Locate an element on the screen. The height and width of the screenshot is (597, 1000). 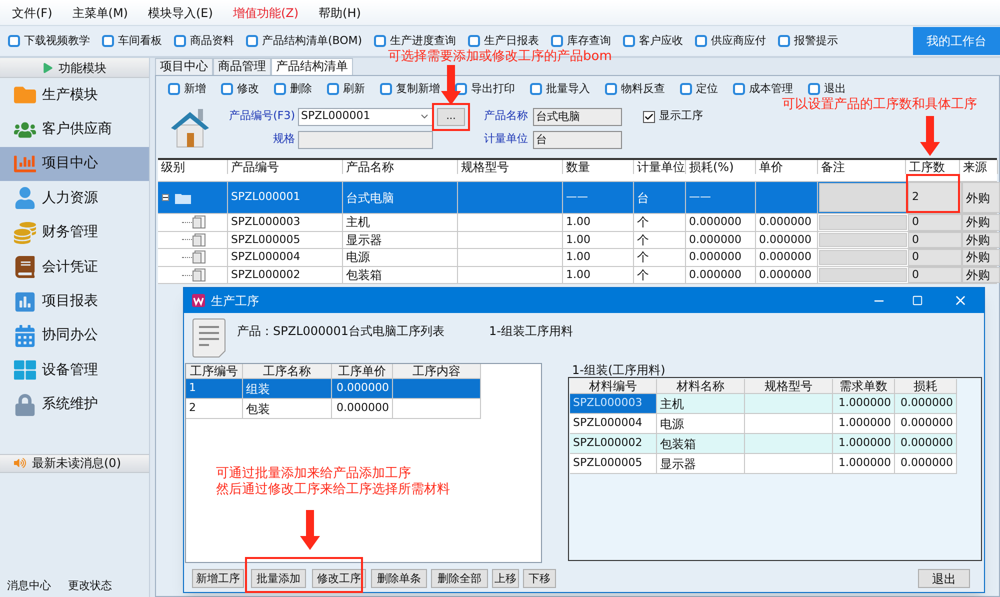
dialog-button: 批量添加 is located at coordinates (278, 578).